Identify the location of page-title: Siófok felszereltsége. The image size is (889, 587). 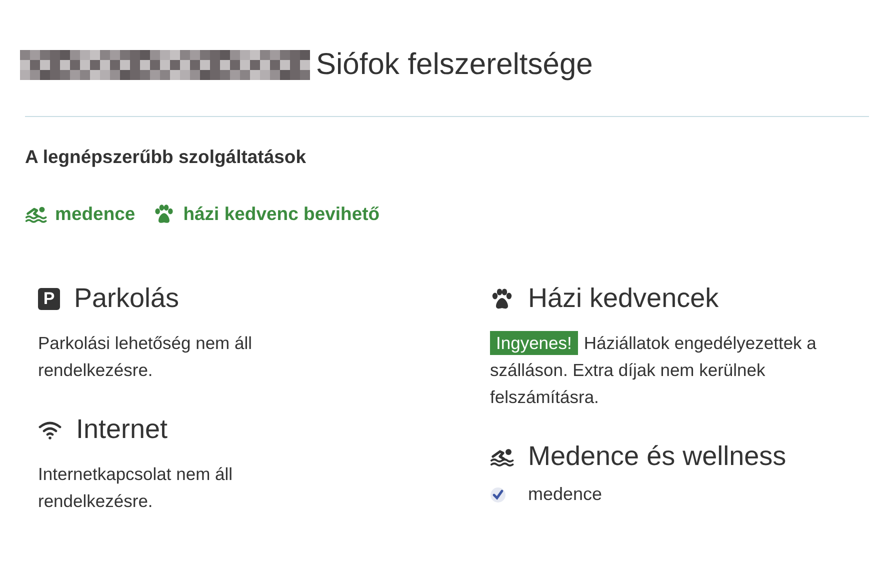
(454, 65).